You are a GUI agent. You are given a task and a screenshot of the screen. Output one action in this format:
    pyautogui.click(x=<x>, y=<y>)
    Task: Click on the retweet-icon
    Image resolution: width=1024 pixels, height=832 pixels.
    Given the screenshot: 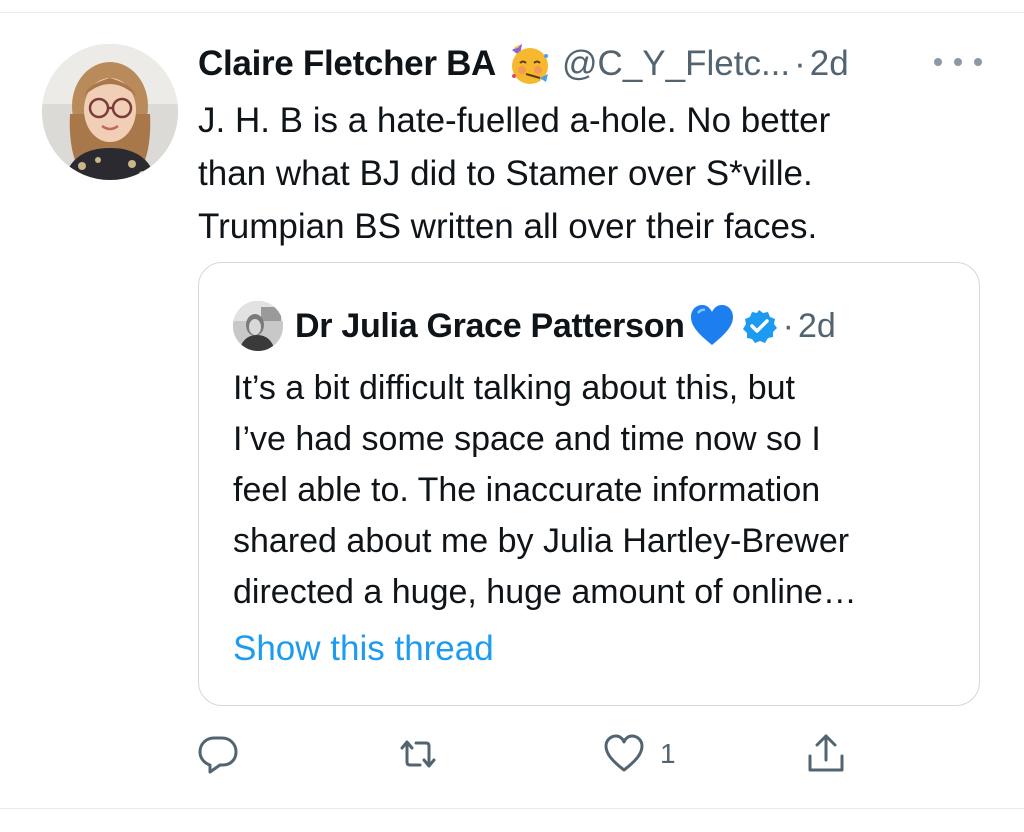 What is the action you would take?
    pyautogui.click(x=418, y=754)
    